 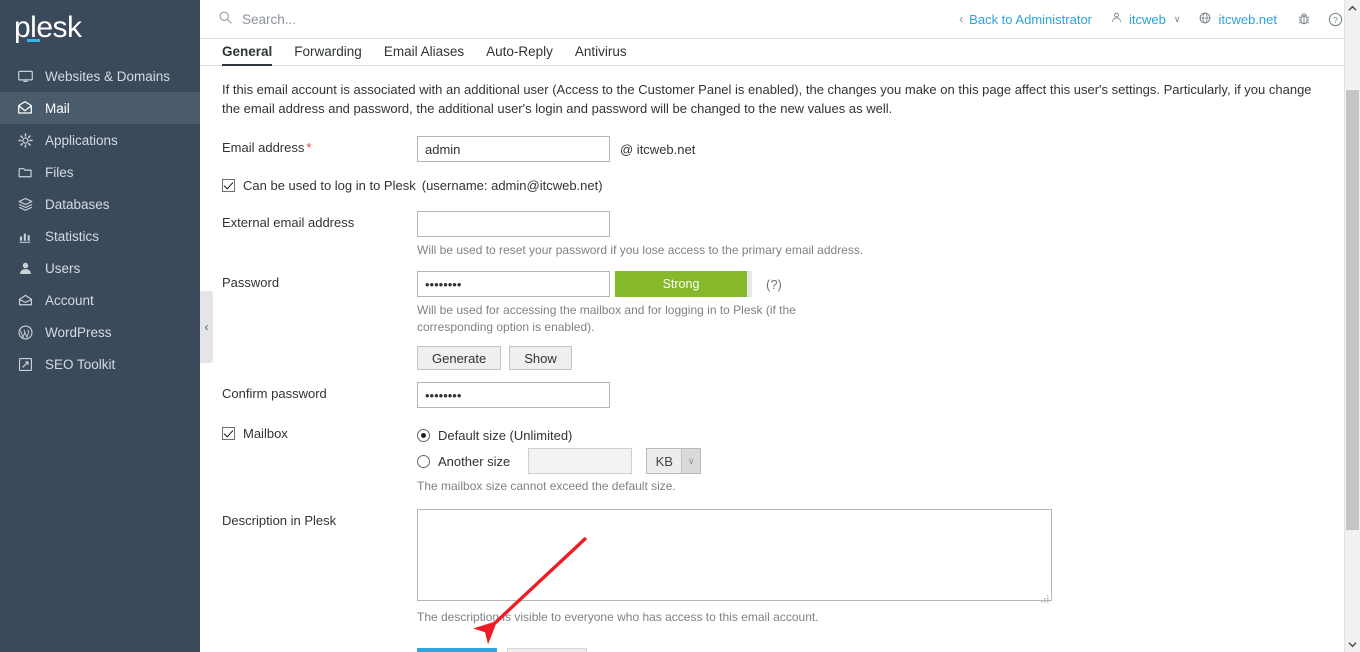 I want to click on email-address-input, so click(x=513, y=149).